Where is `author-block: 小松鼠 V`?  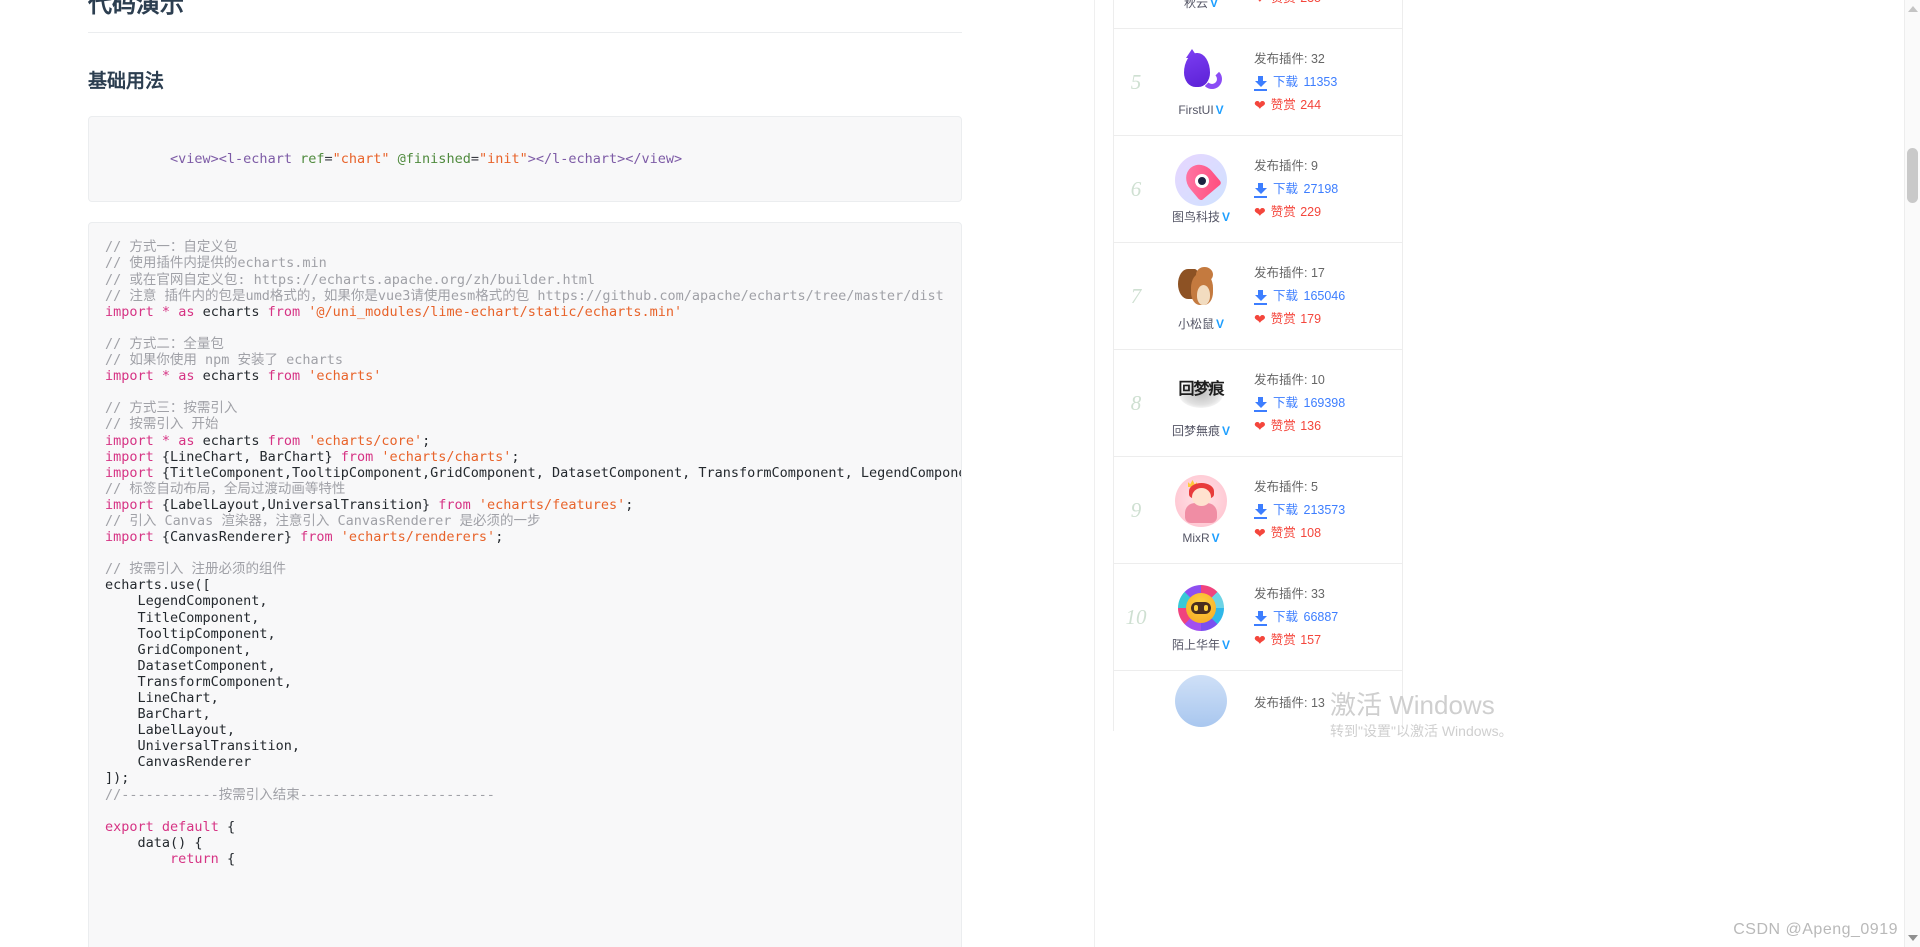 author-block: 小松鼠 V is located at coordinates (1201, 296).